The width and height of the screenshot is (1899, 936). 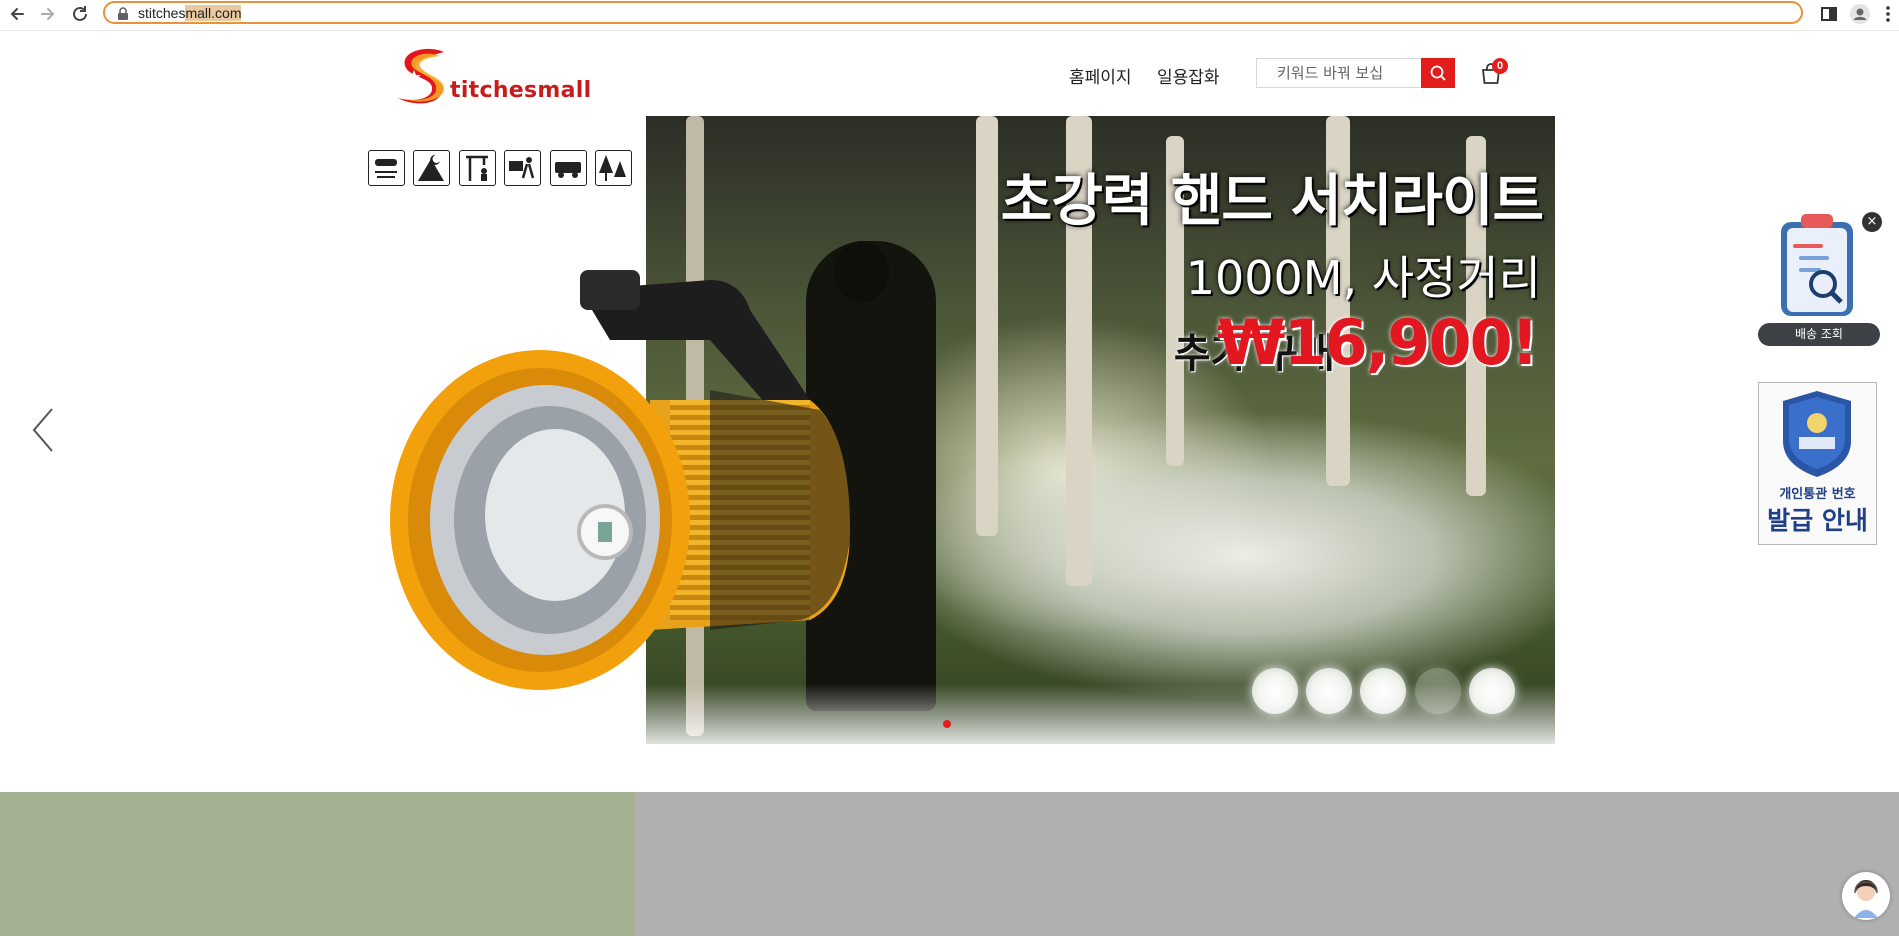 I want to click on back-arrow-icon, so click(x=17, y=14).